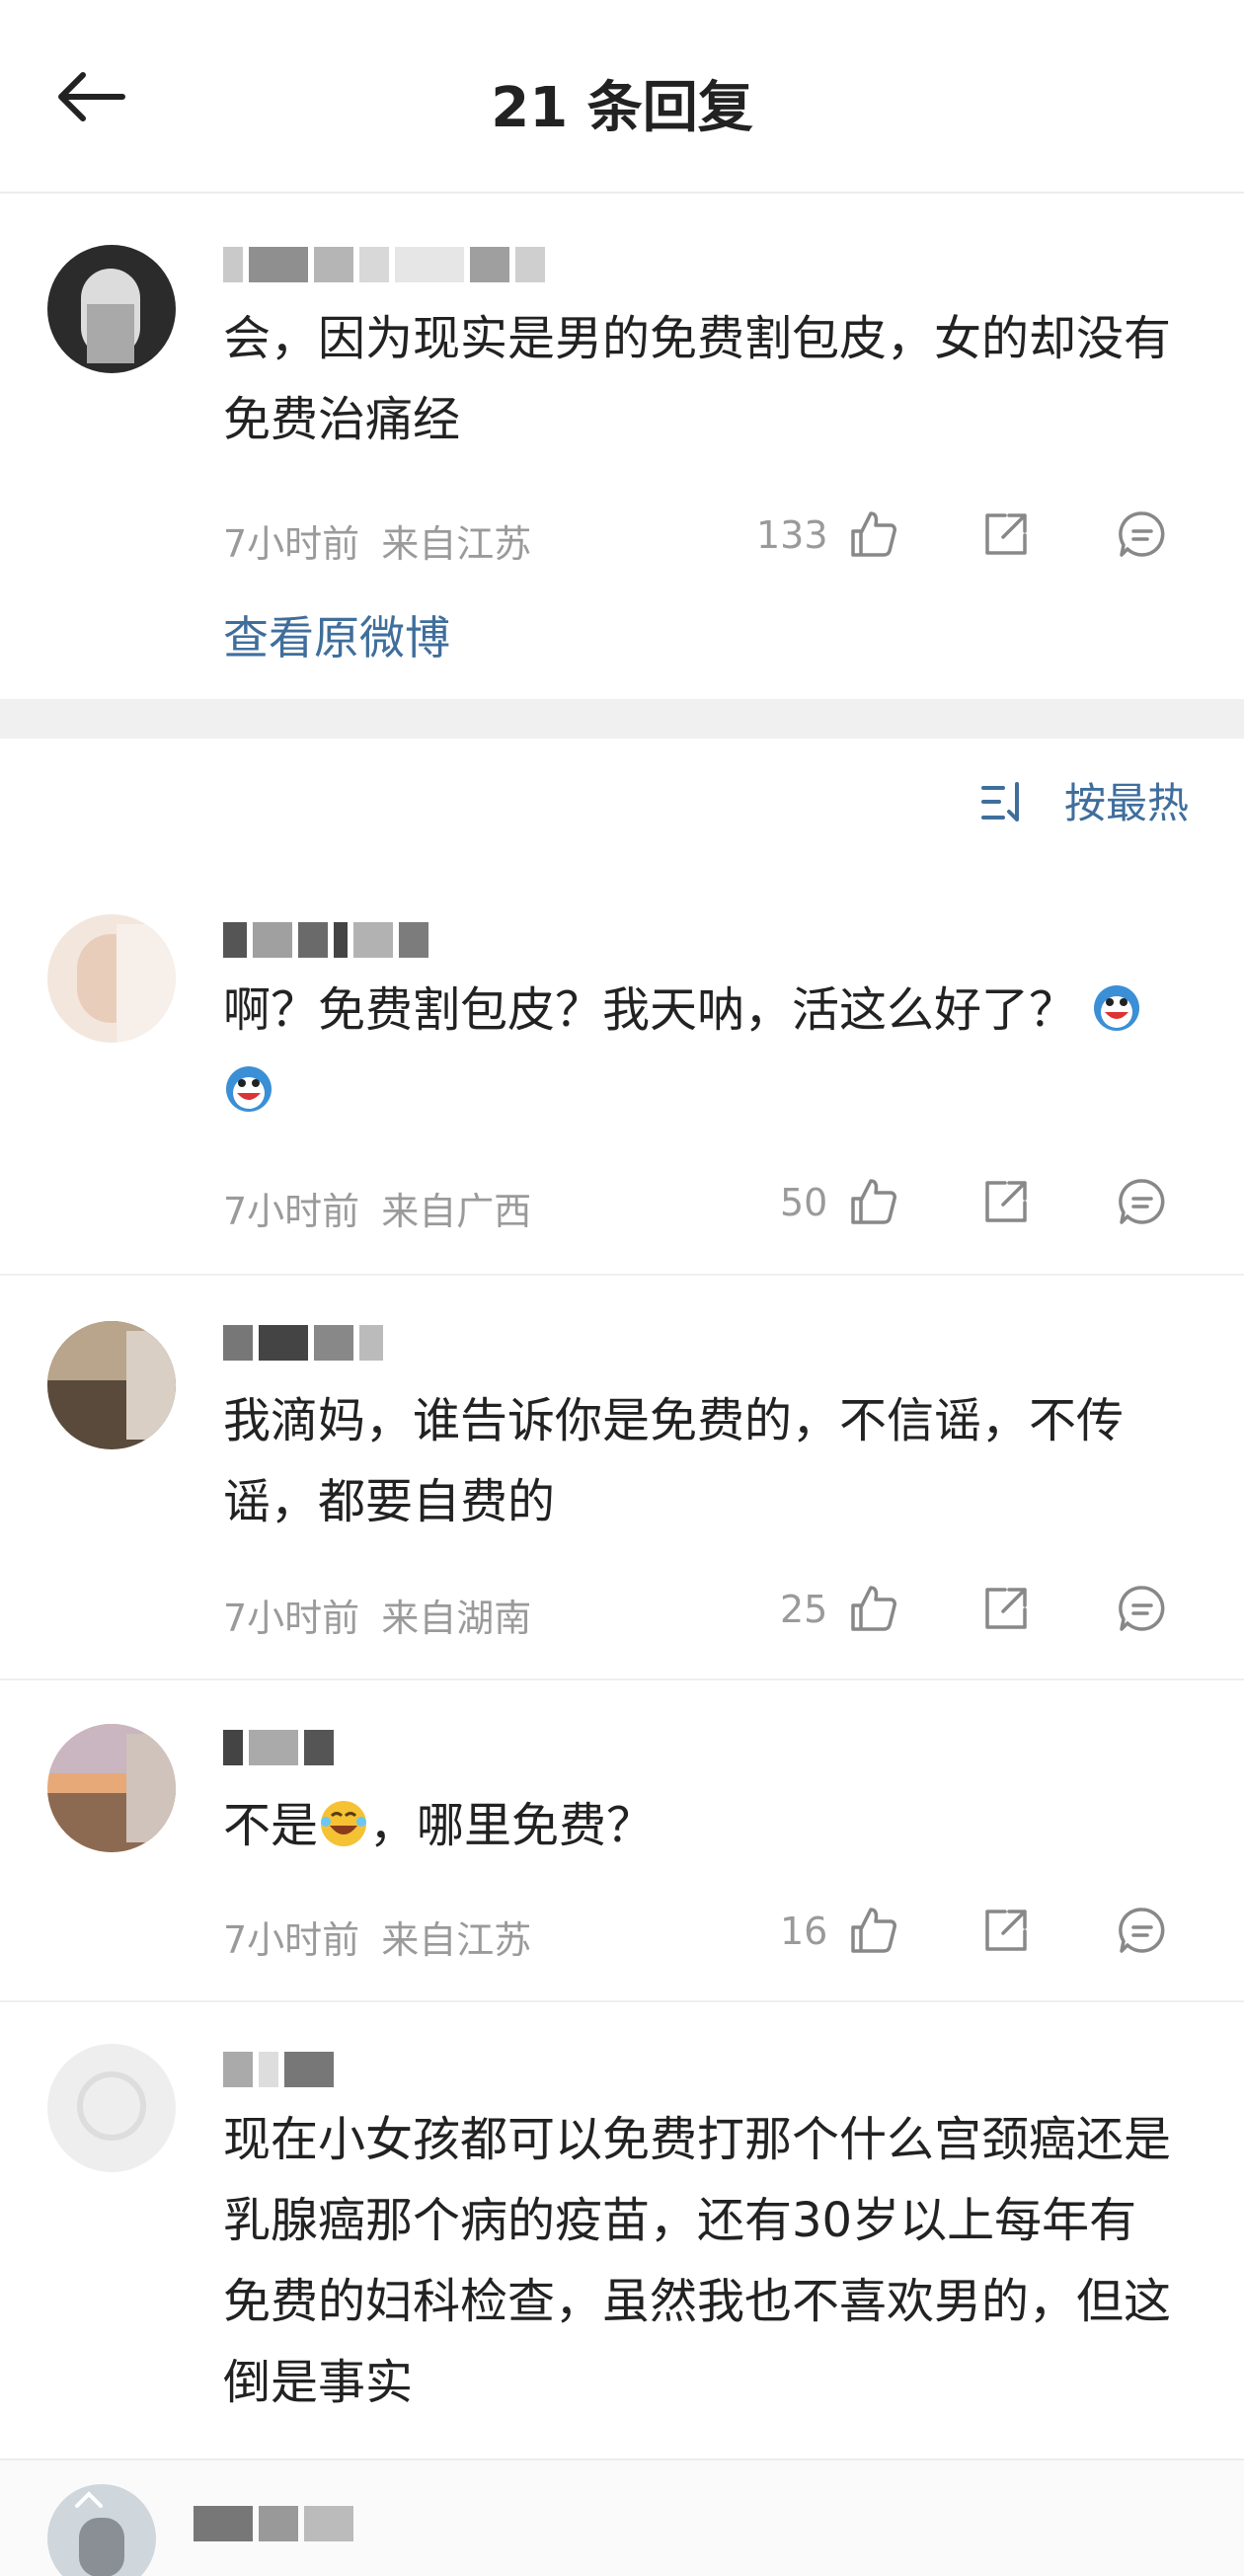  What do you see at coordinates (697, 1051) in the screenshot?
I see `comment-text: 啊？免费割包皮？我天呐，活这么好了？` at bounding box center [697, 1051].